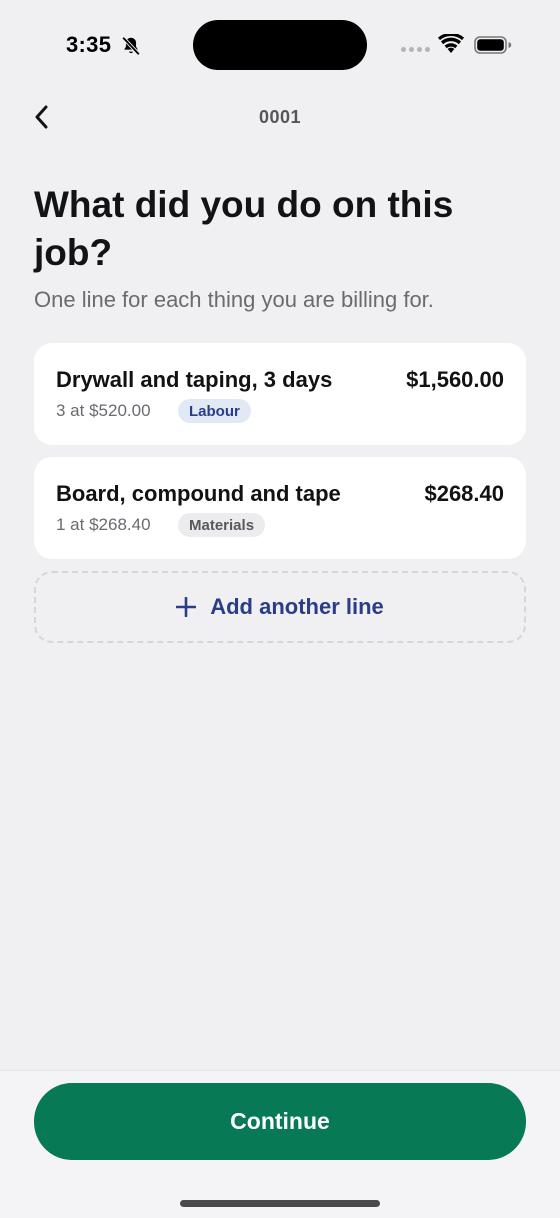 The height and width of the screenshot is (1218, 560). Describe the element at coordinates (103, 410) in the screenshot. I see `line-item-quantity-rate: 3 at $520.00` at that location.